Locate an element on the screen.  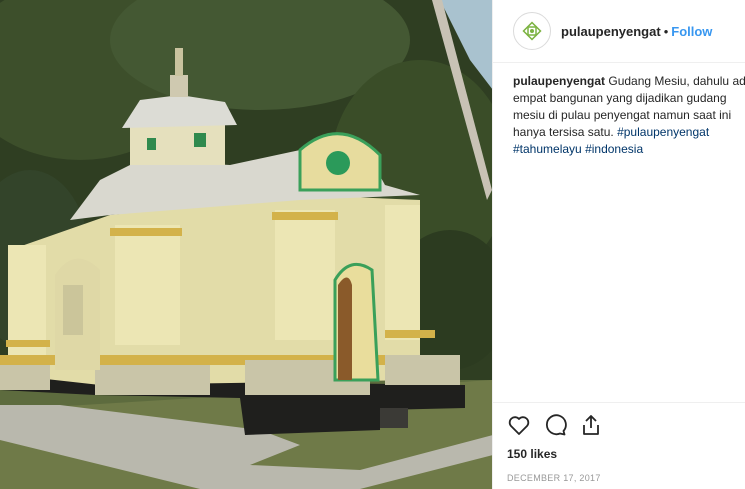
share-icon is located at coordinates (591, 425).